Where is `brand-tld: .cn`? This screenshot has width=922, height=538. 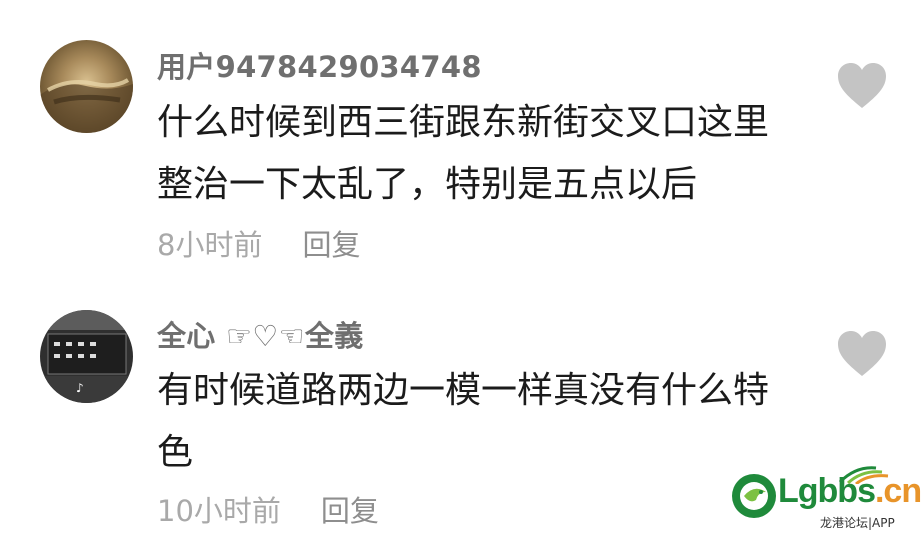
brand-tld: .cn is located at coordinates (898, 491).